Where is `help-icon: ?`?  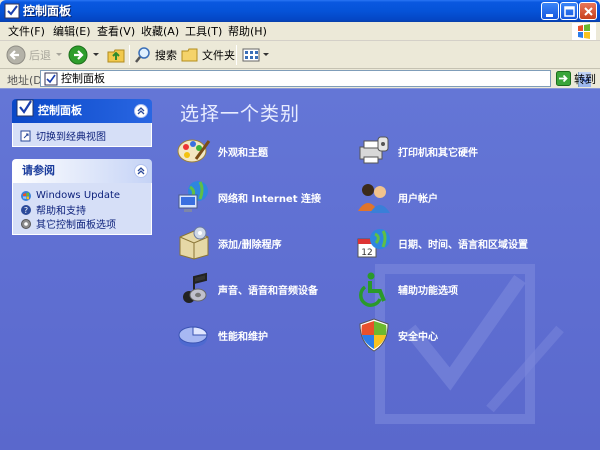 help-icon: ? is located at coordinates (26, 209).